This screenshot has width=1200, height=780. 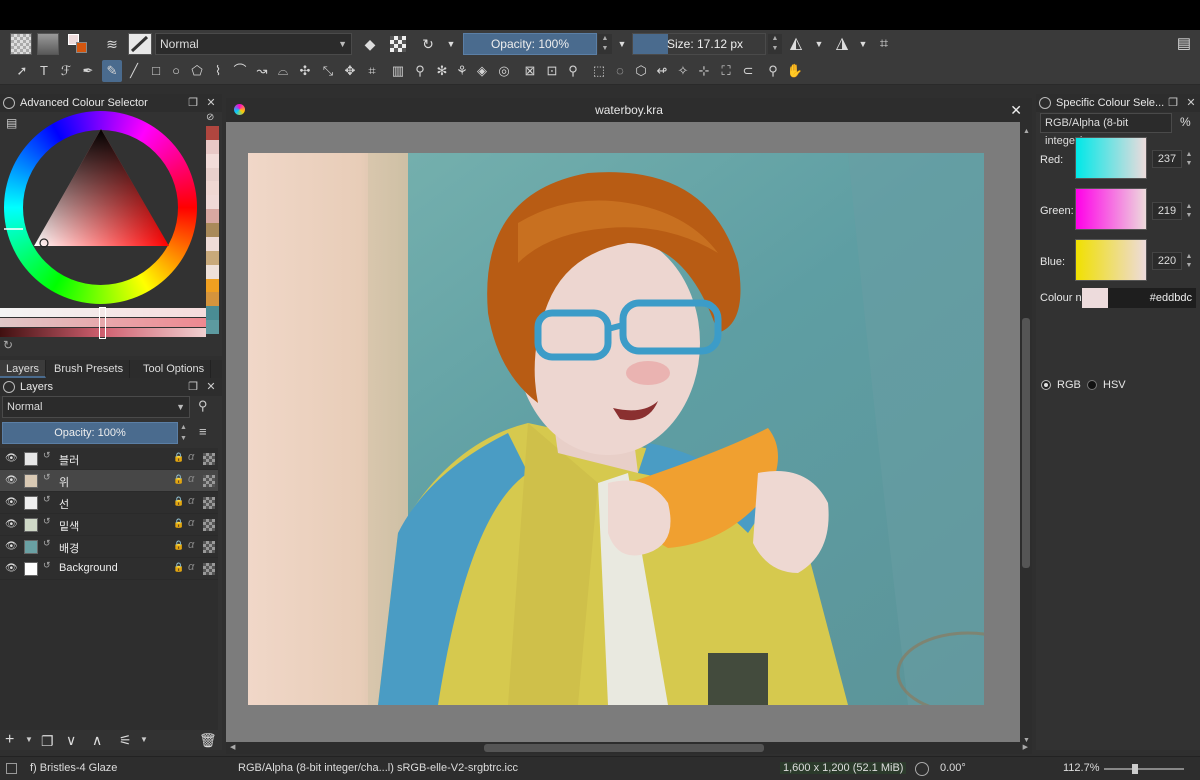 I want to click on polyline-icon: ⌇, so click(x=218, y=71).